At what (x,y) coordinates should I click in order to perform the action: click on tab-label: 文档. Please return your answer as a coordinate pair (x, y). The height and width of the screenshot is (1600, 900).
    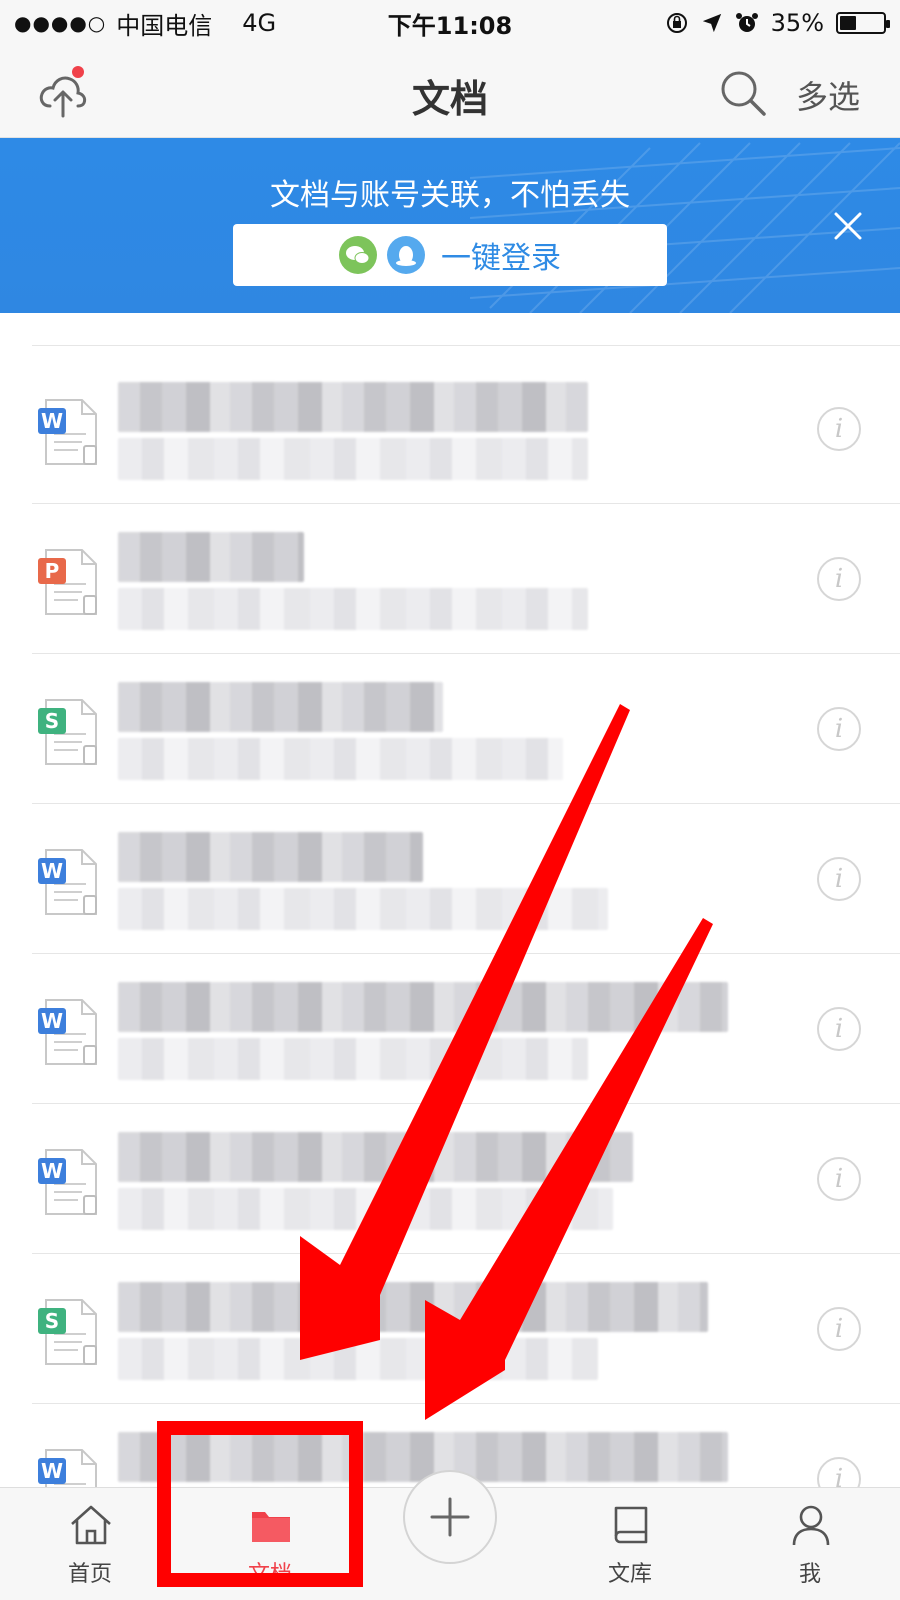
    Looking at the image, I should click on (269, 1574).